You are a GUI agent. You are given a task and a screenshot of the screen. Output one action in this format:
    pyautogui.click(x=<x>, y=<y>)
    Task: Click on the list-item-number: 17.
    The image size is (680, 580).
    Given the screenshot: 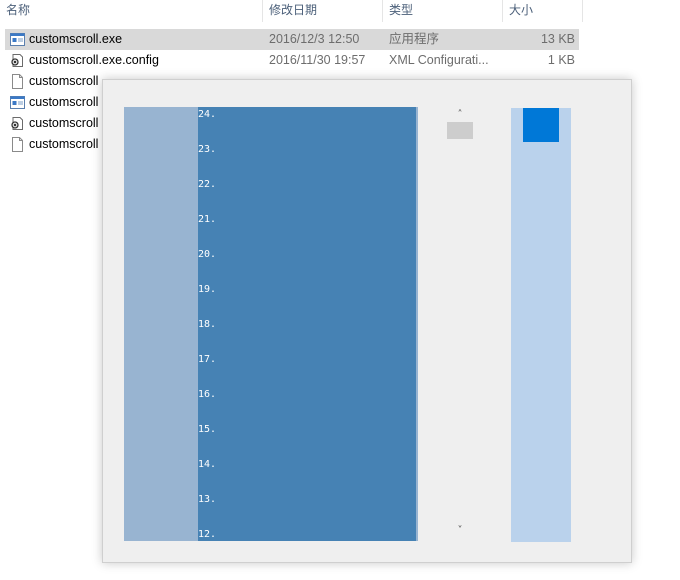 What is the action you would take?
    pyautogui.click(x=207, y=359)
    